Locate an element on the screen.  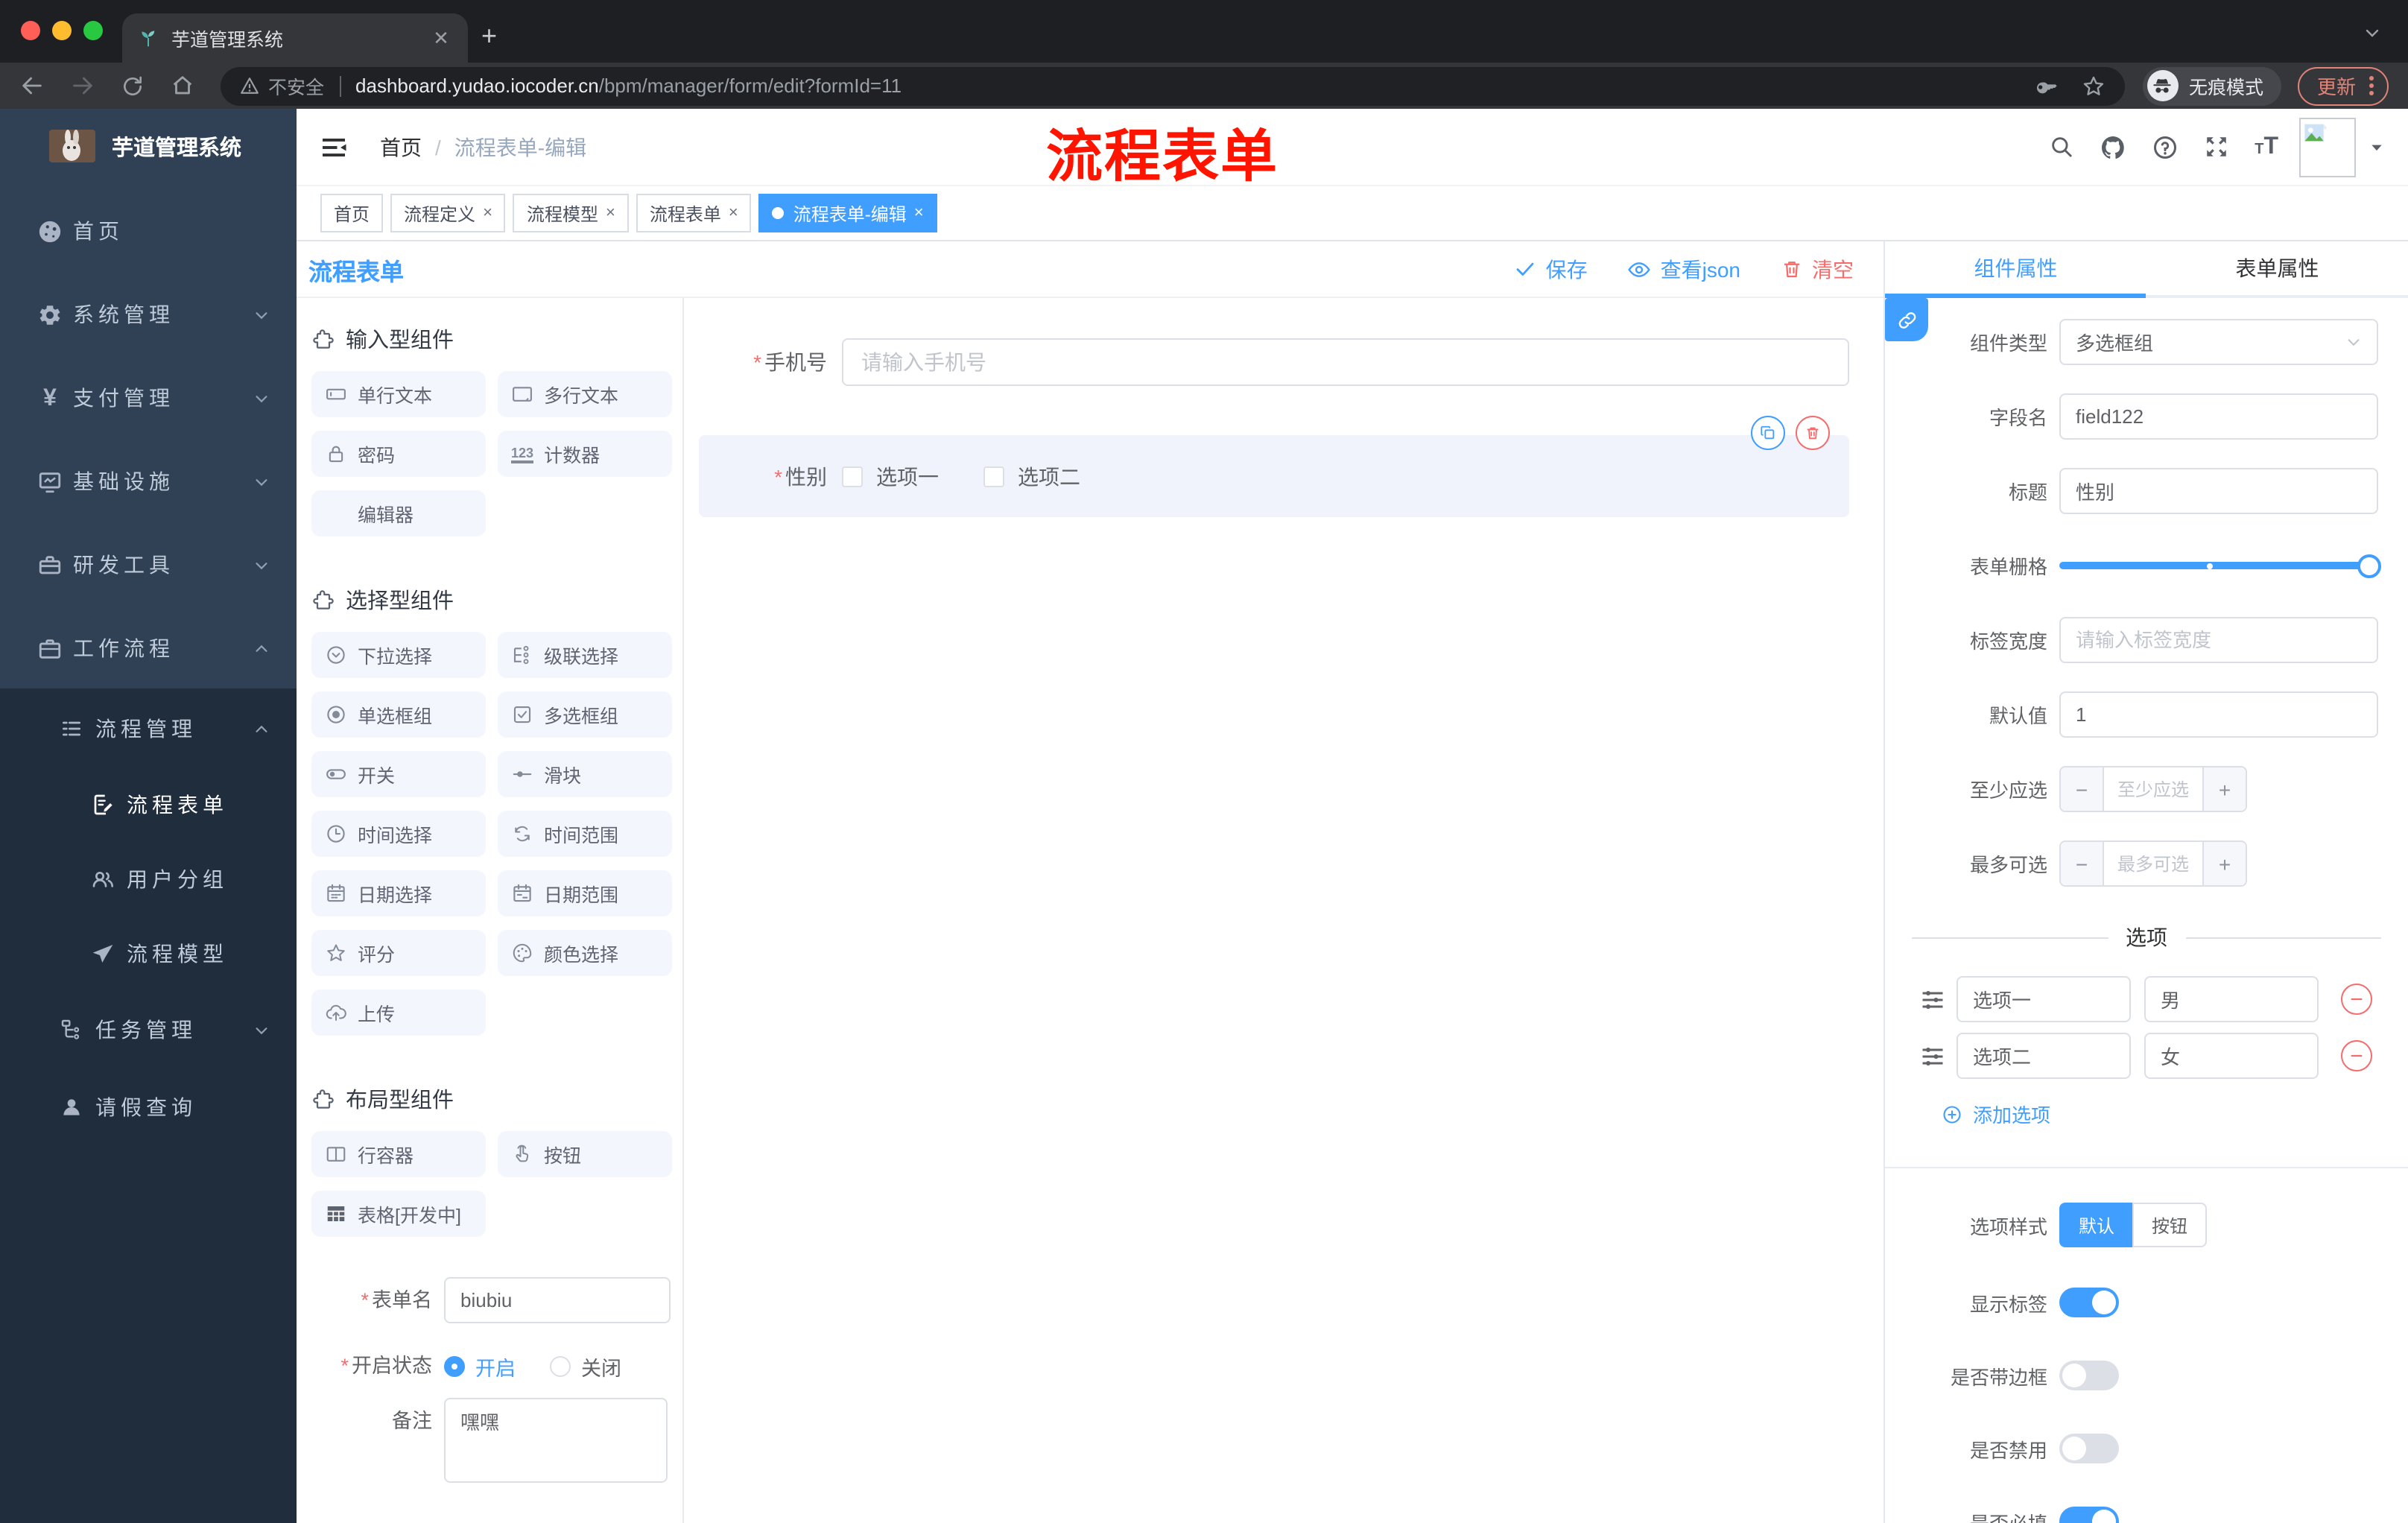
title-input is located at coordinates (2218, 491).